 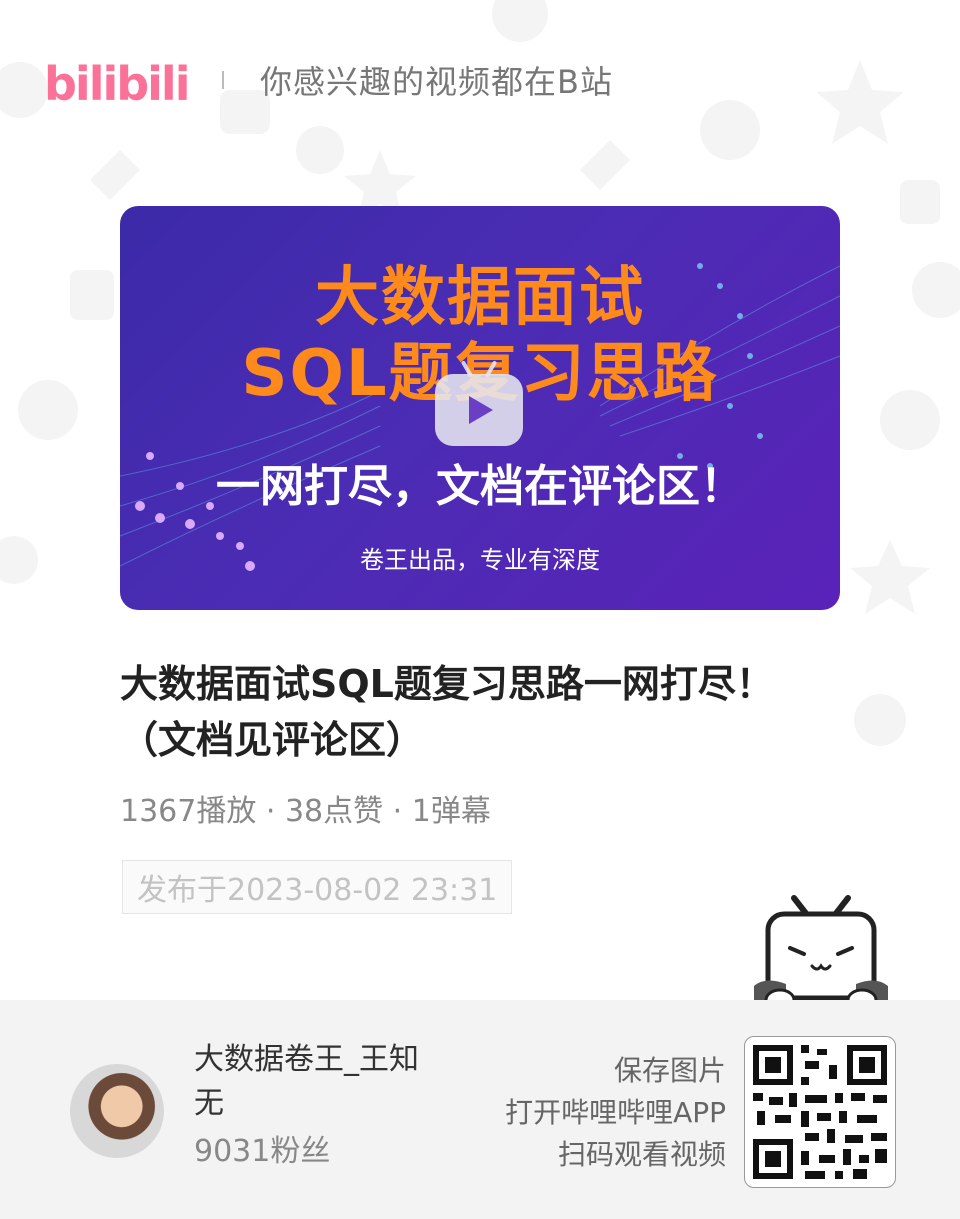 What do you see at coordinates (317, 887) in the screenshot?
I see `publish-date: 发布于2023-08-02 23:31` at bounding box center [317, 887].